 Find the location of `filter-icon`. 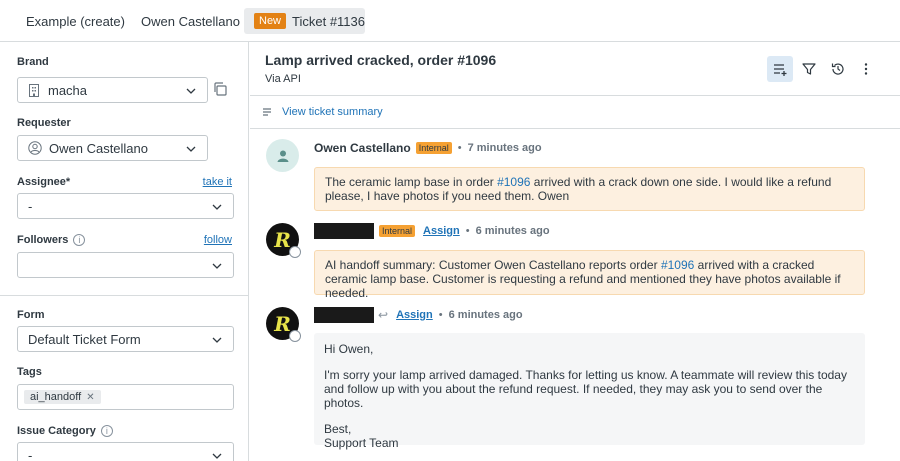

filter-icon is located at coordinates (809, 69).